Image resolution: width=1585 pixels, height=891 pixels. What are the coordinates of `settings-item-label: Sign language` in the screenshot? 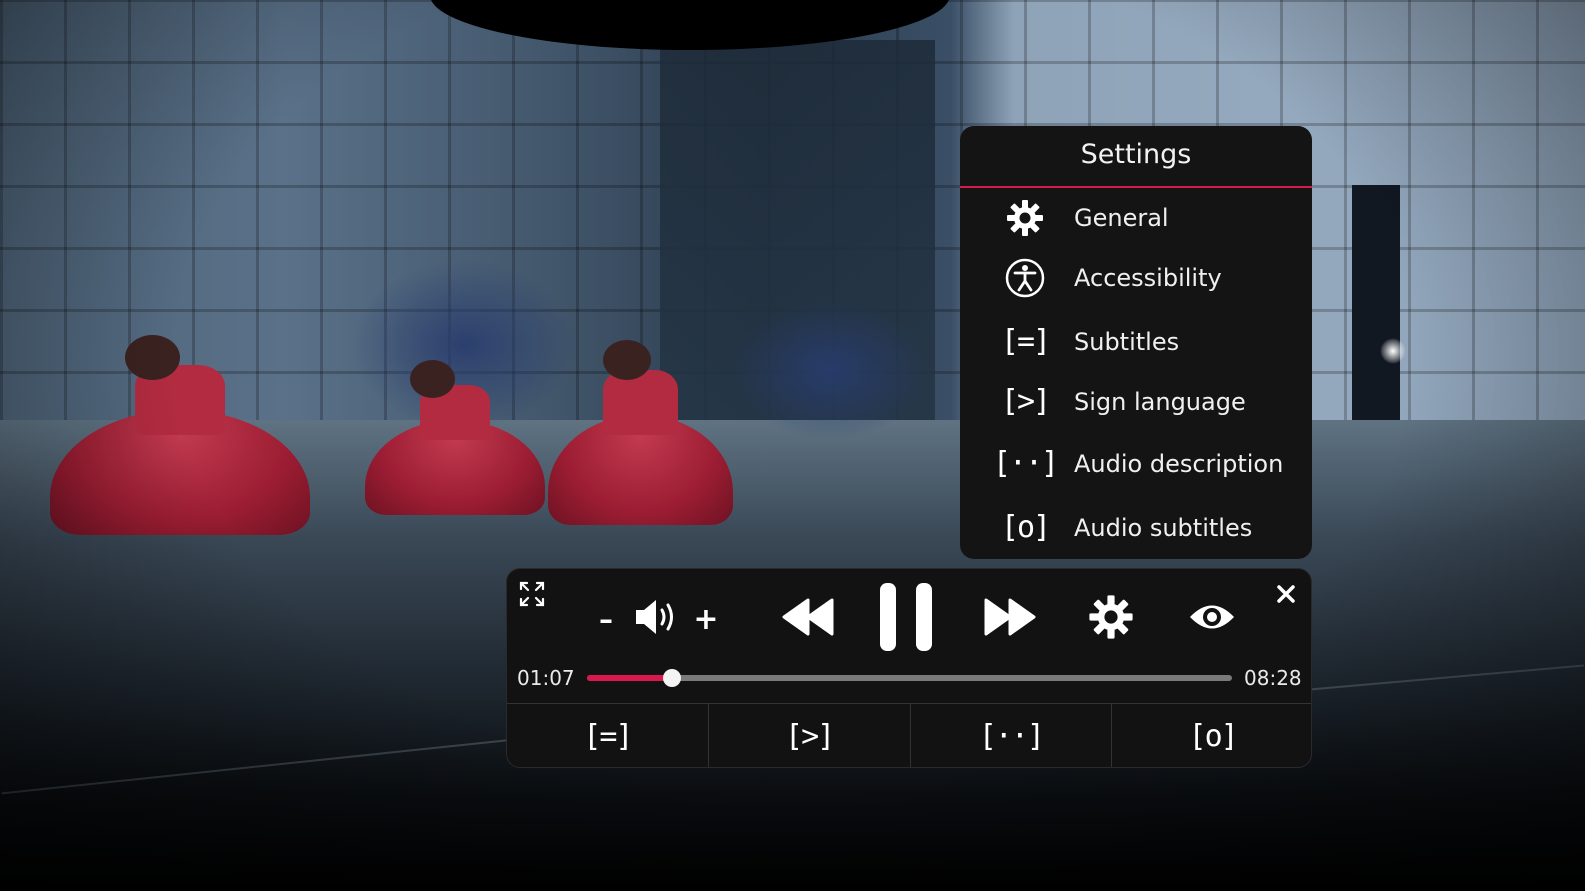 It's located at (1160, 402).